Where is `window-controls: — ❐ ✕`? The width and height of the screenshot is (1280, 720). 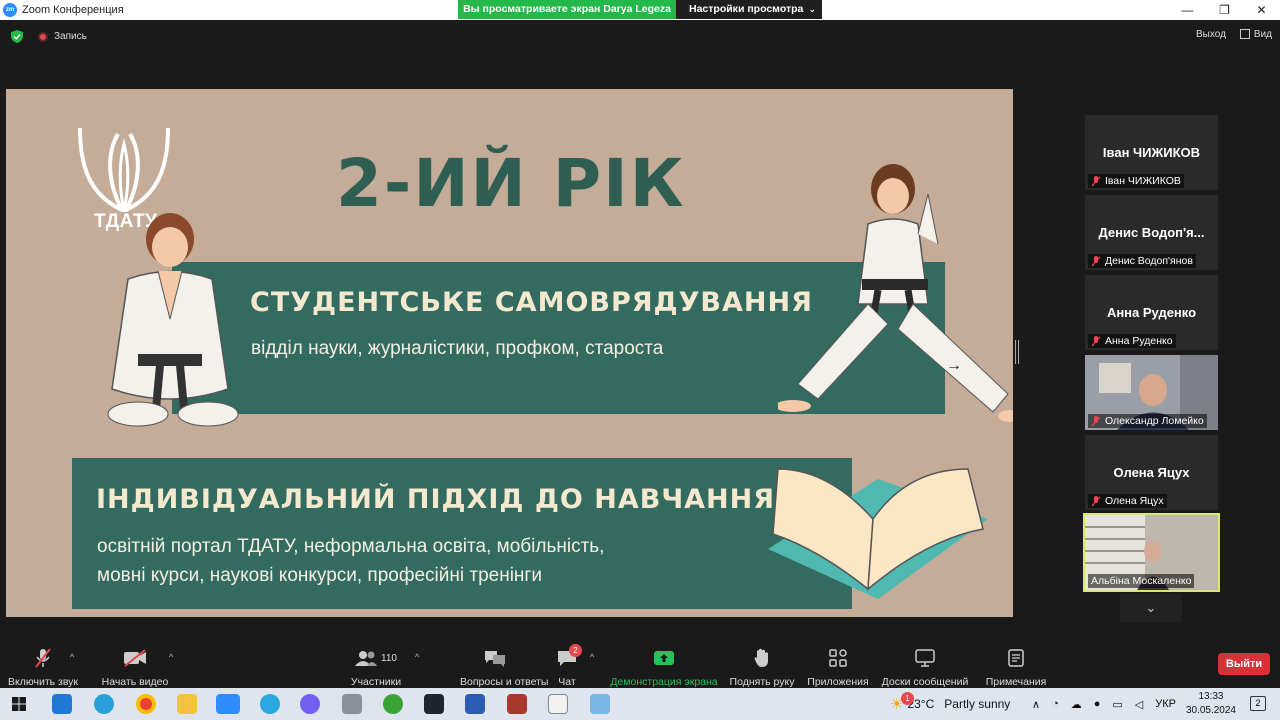
window-controls: — ❐ ✕ is located at coordinates (1224, 10).